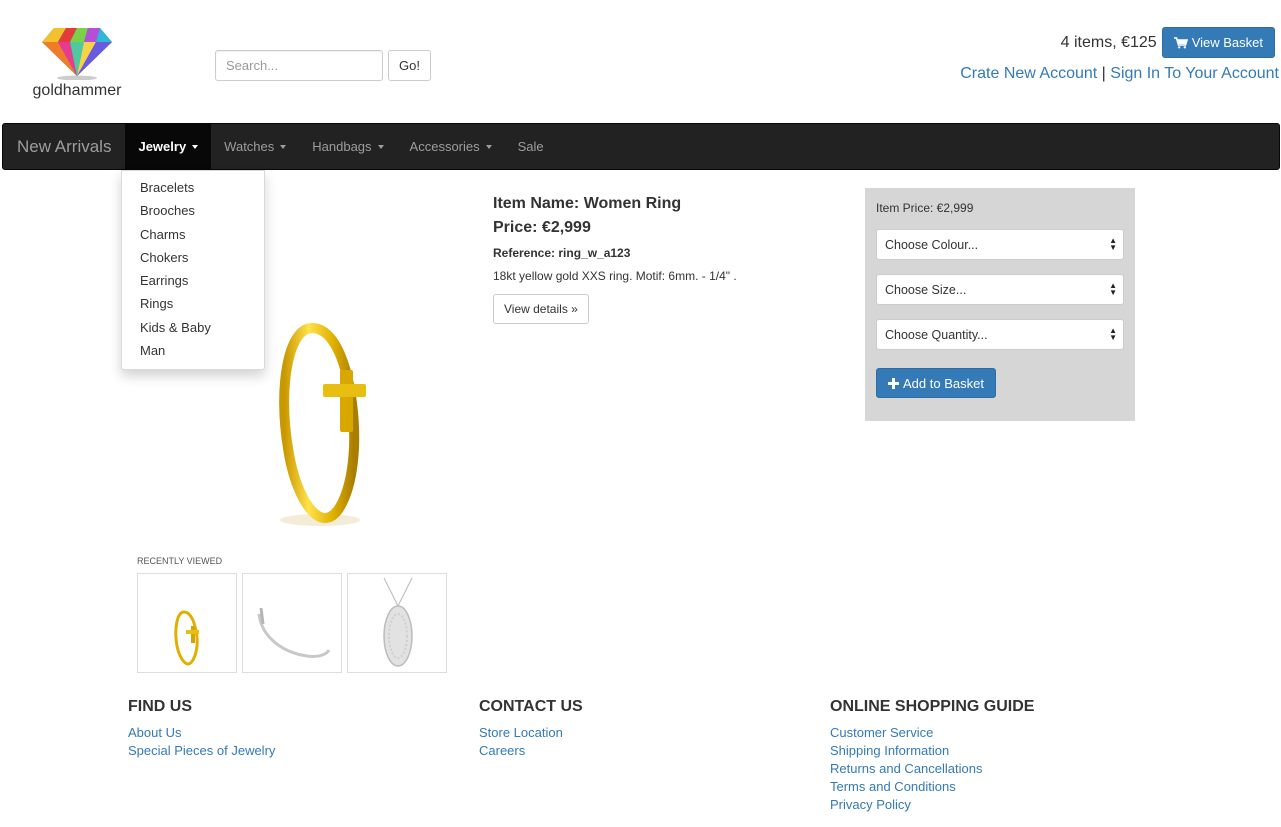 This screenshot has width=1281, height=827. Describe the element at coordinates (1000, 289) in the screenshot. I see `size-select: Choose Size... ▲ ▼` at that location.